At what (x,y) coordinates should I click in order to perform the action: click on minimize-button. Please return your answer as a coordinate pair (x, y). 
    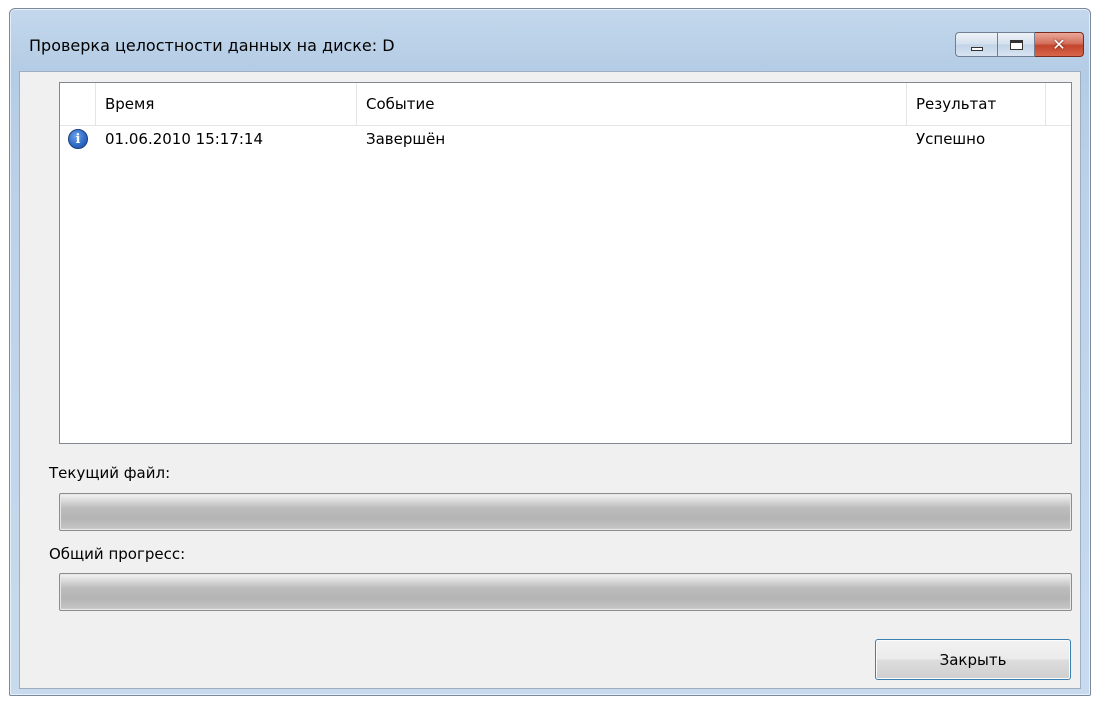
    Looking at the image, I should click on (976, 44).